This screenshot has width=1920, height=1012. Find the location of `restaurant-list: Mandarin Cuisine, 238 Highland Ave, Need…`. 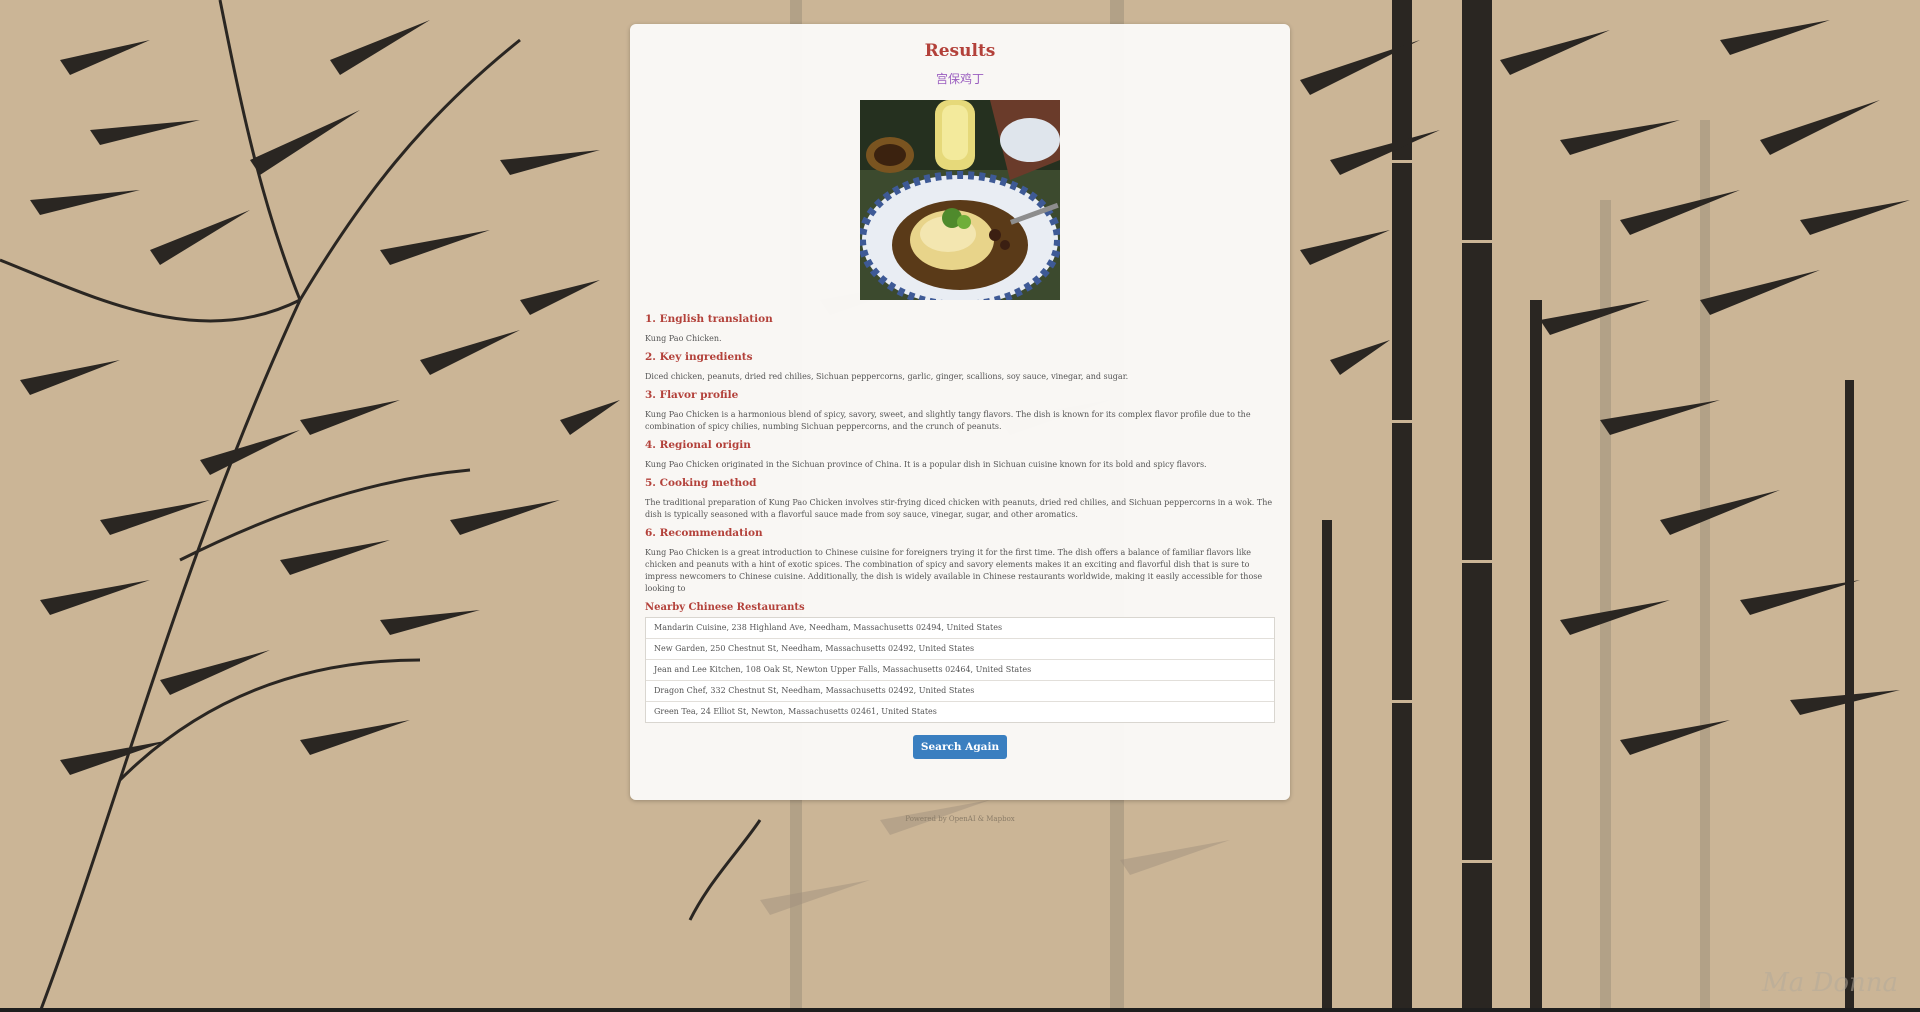

restaurant-list: Mandarin Cuisine, 238 Highland Ave, Need… is located at coordinates (960, 670).